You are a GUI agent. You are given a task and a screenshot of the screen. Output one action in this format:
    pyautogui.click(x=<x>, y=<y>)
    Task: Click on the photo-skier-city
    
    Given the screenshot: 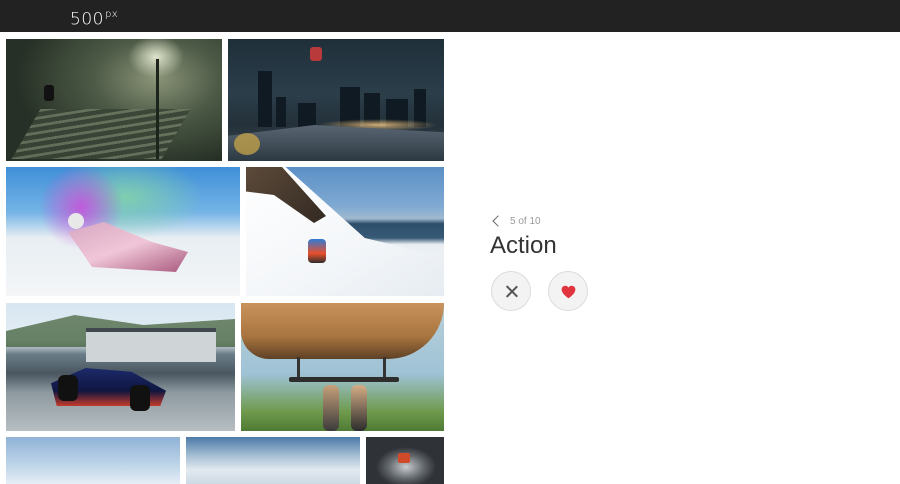 What is the action you would take?
    pyautogui.click(x=336, y=100)
    